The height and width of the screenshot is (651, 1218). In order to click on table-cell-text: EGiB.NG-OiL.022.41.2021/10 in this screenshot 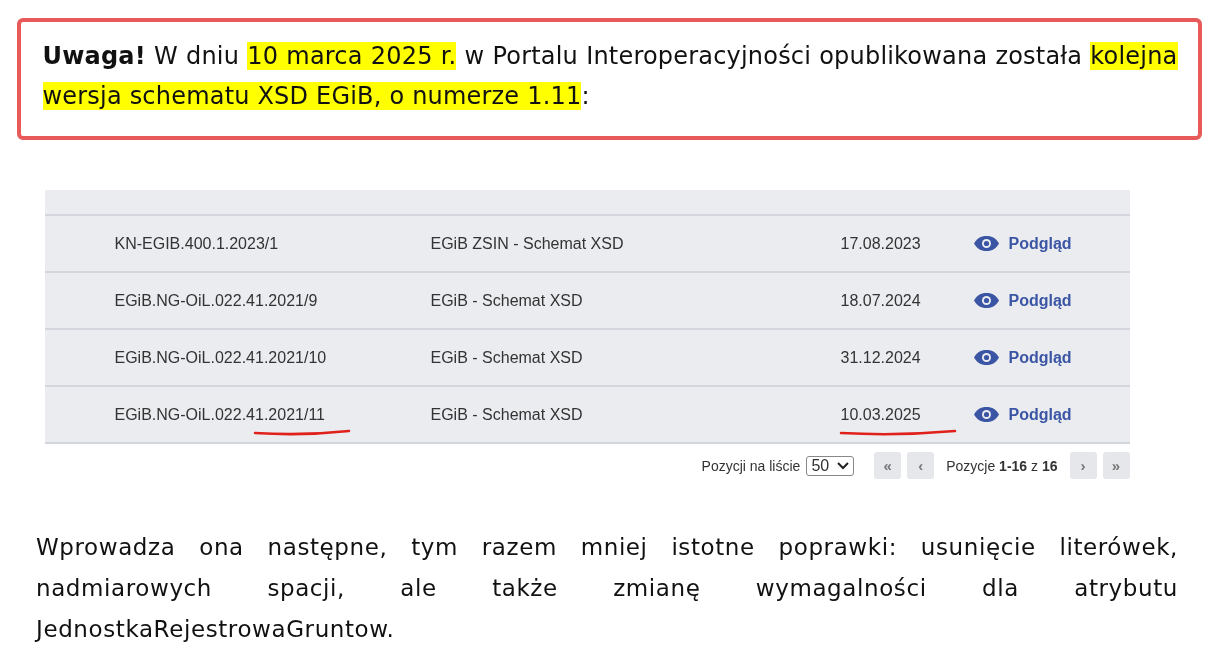, I will do `click(221, 357)`.